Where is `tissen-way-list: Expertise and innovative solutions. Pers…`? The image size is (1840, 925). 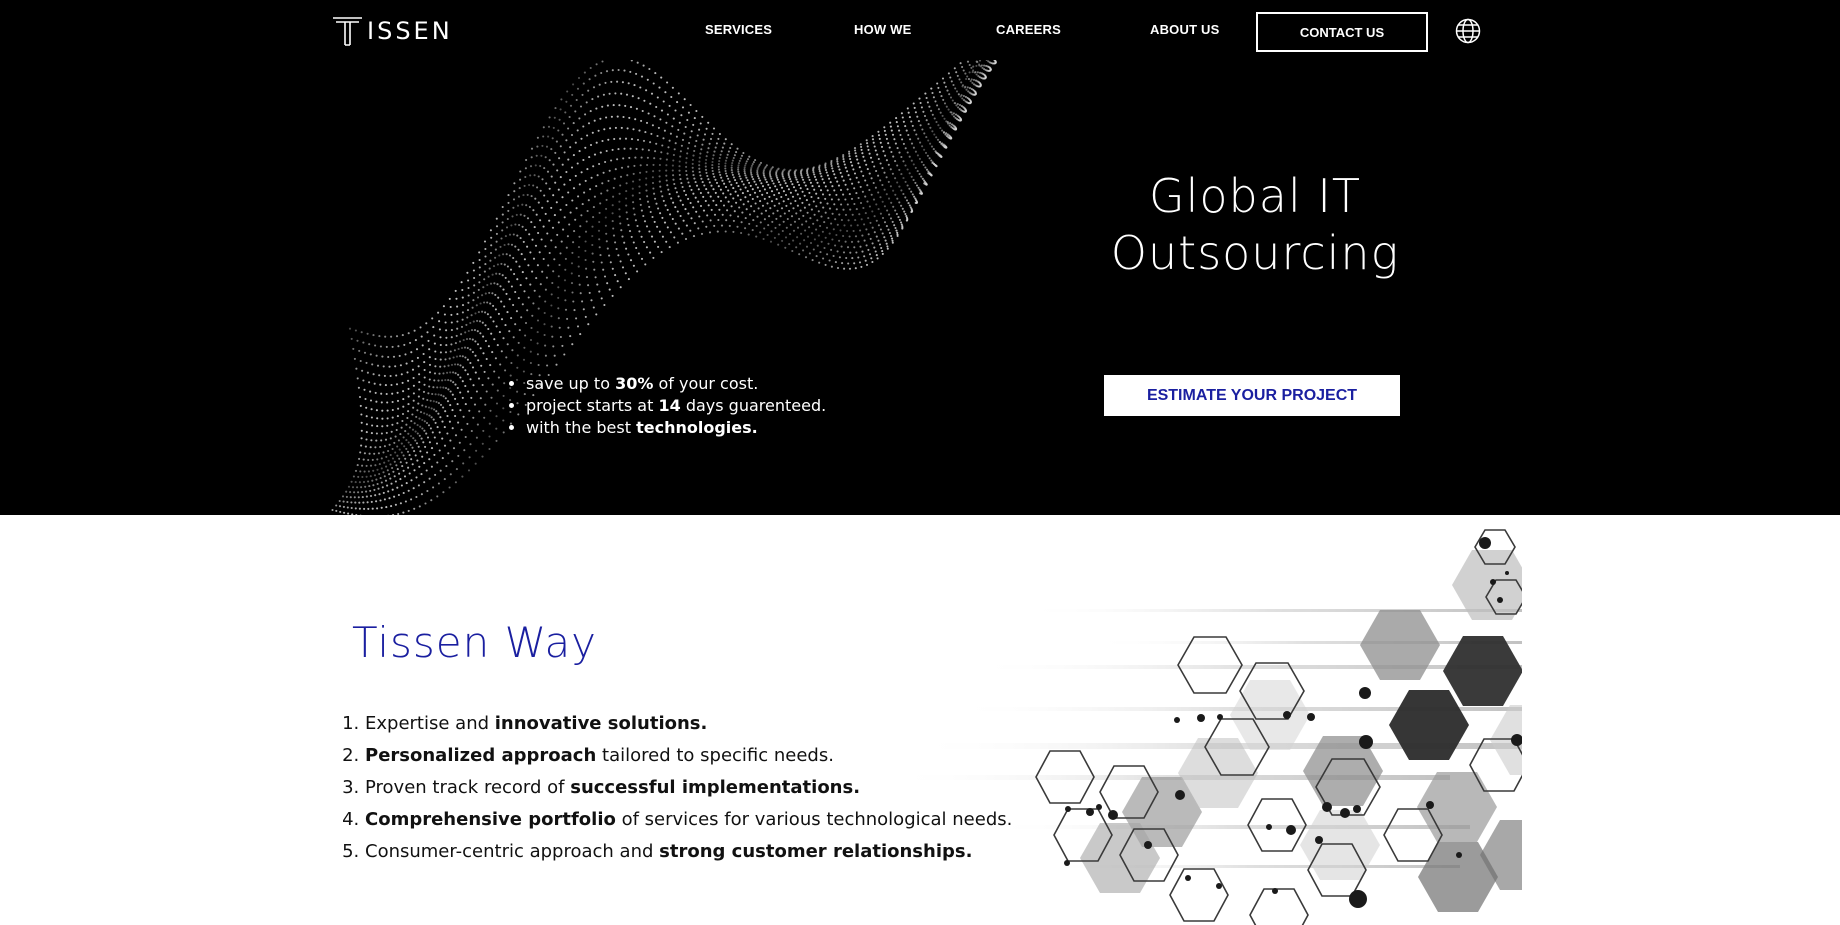
tissen-way-list: Expertise and innovative solutions. Pers… is located at coordinates (679, 788).